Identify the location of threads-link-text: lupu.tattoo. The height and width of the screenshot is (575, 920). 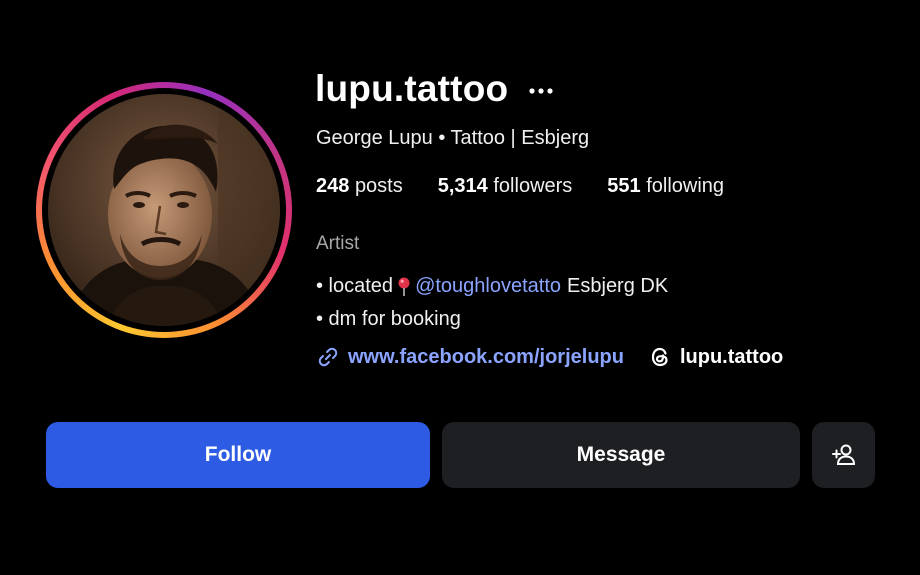
(731, 356).